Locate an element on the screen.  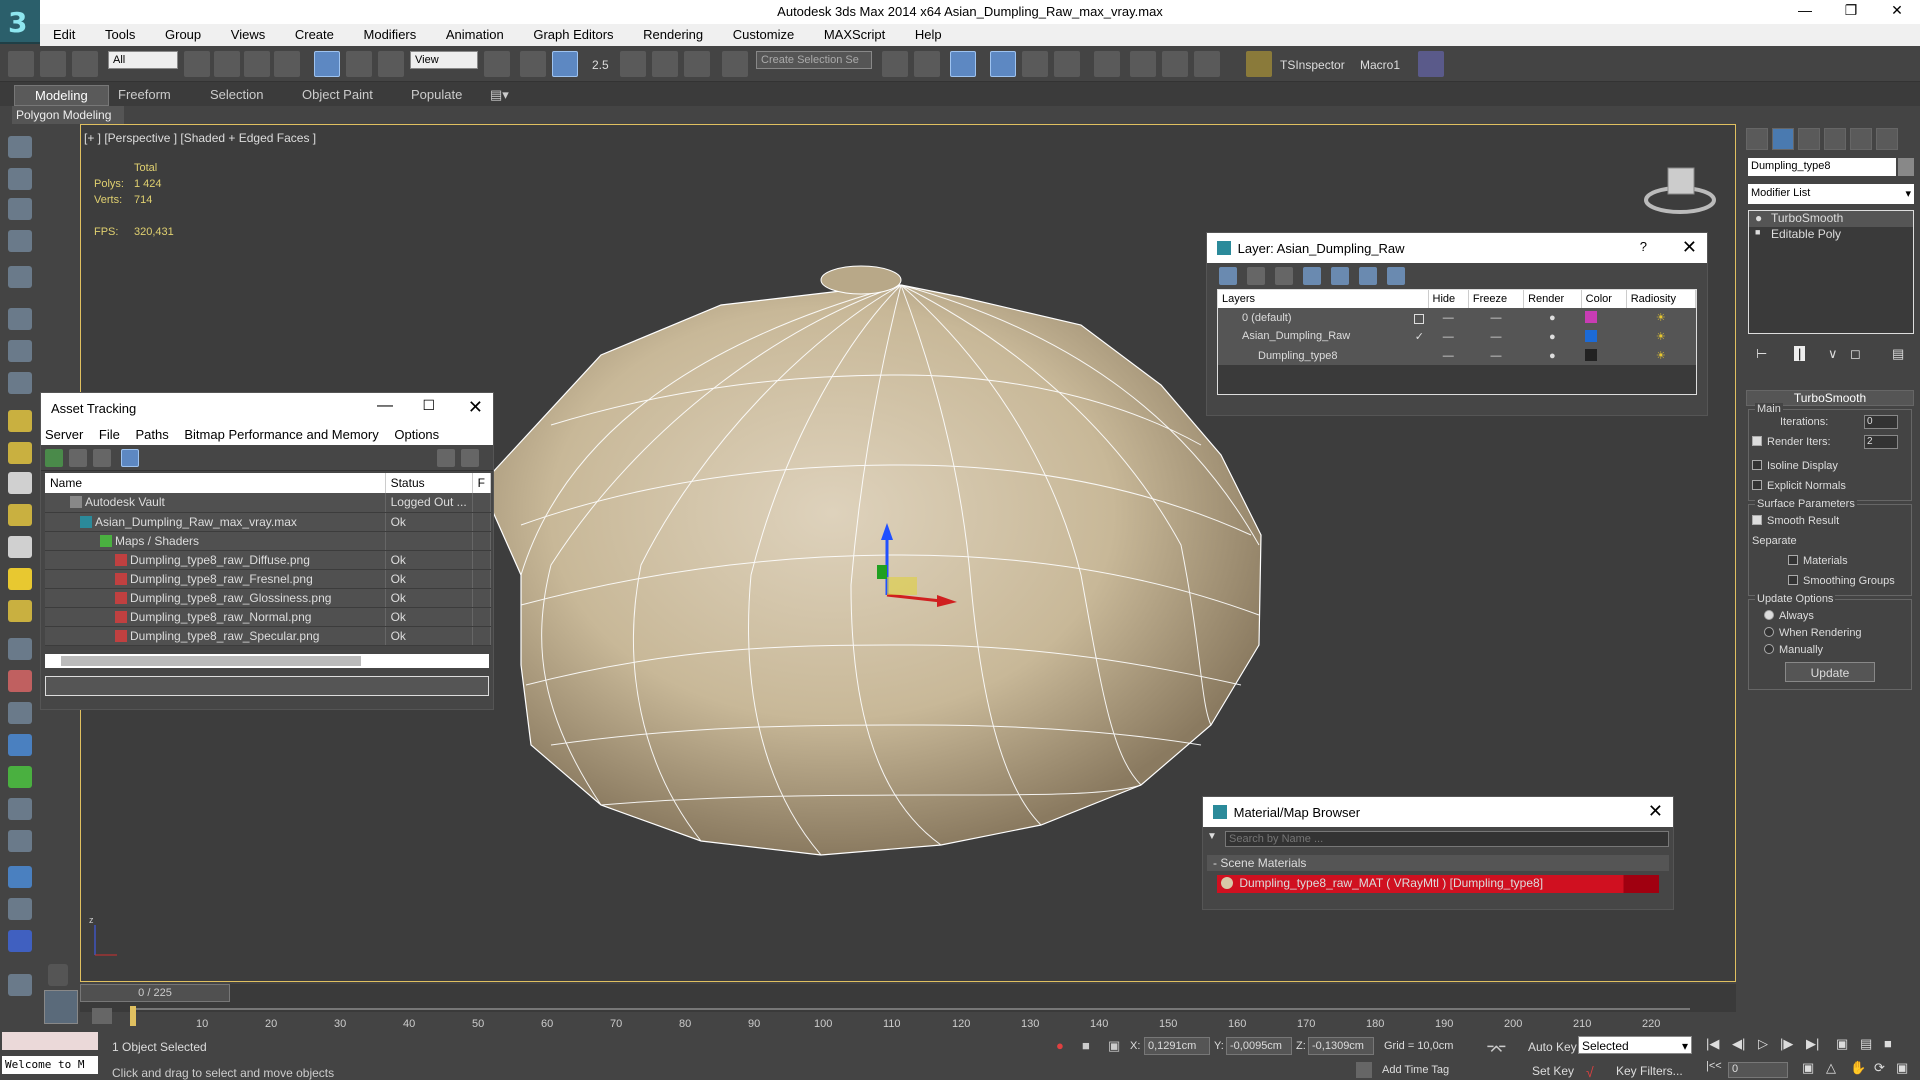
column-color: Color is located at coordinates (1604, 299).